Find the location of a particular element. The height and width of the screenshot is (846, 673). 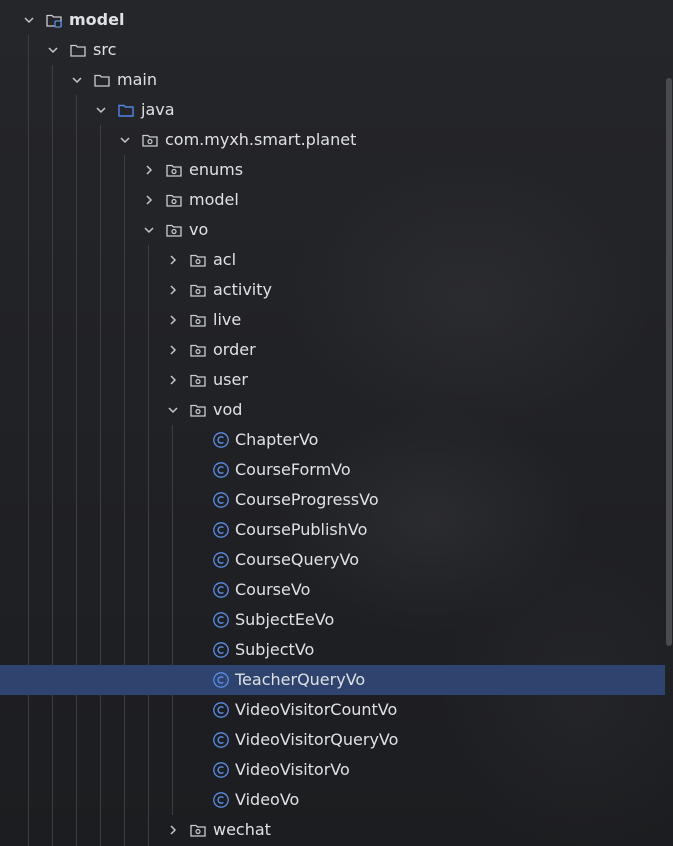

tree-node-label: live is located at coordinates (227, 319).